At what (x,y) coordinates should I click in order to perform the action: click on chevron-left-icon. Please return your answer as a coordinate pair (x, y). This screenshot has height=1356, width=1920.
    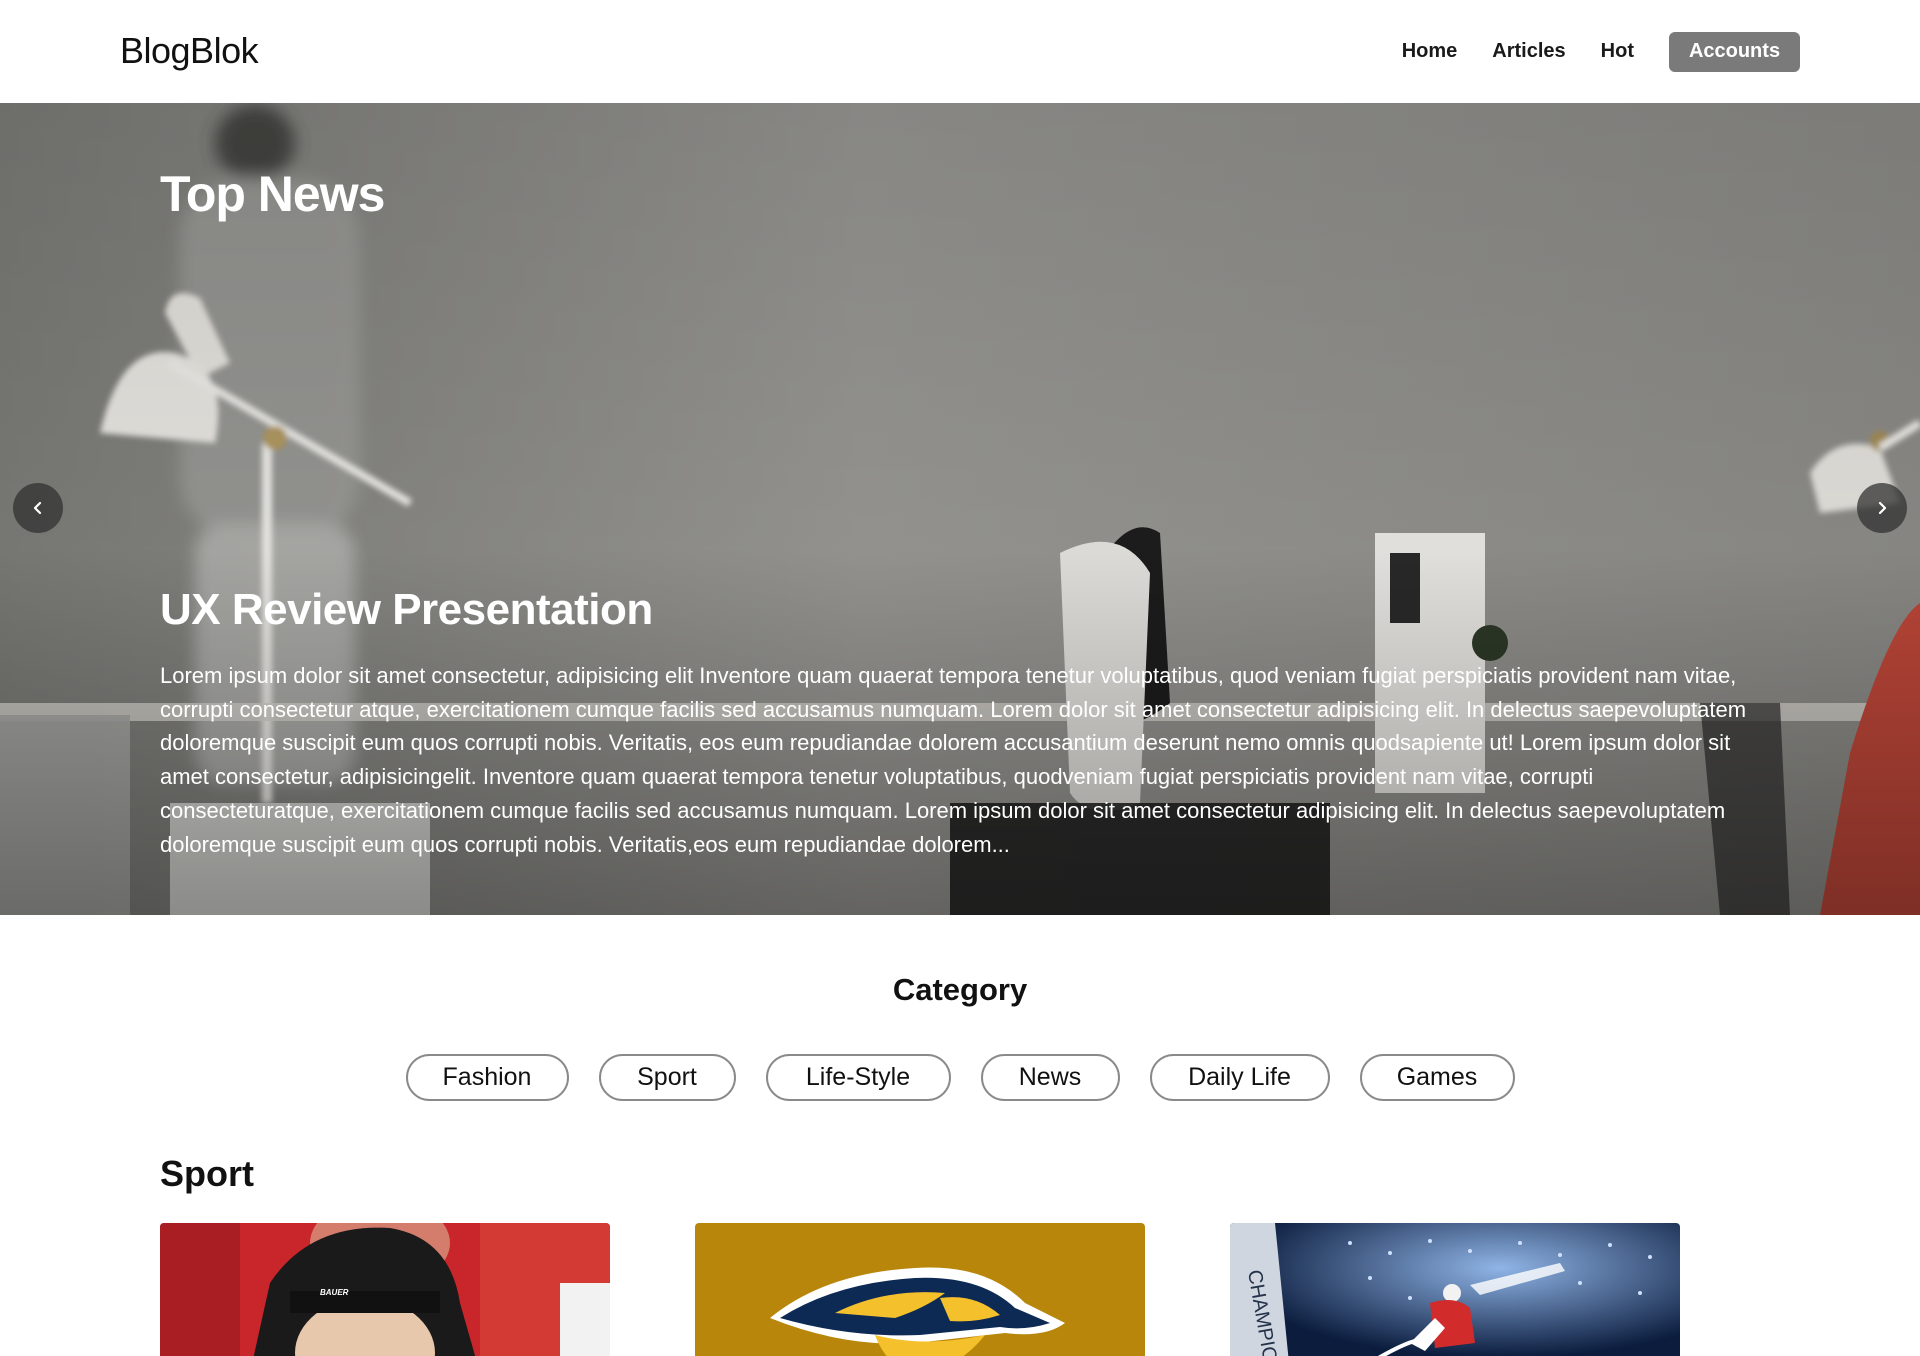
    Looking at the image, I should click on (37, 508).